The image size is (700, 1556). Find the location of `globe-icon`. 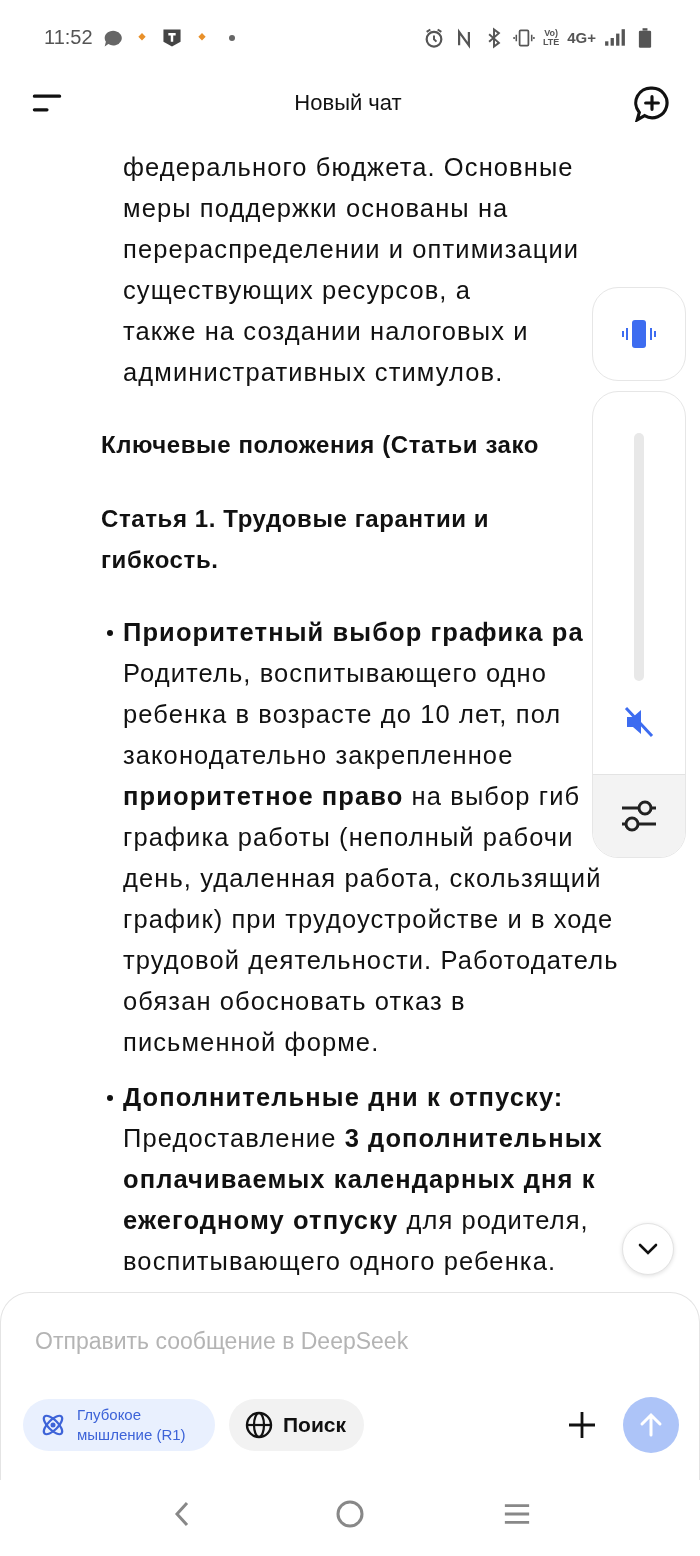

globe-icon is located at coordinates (259, 1425).